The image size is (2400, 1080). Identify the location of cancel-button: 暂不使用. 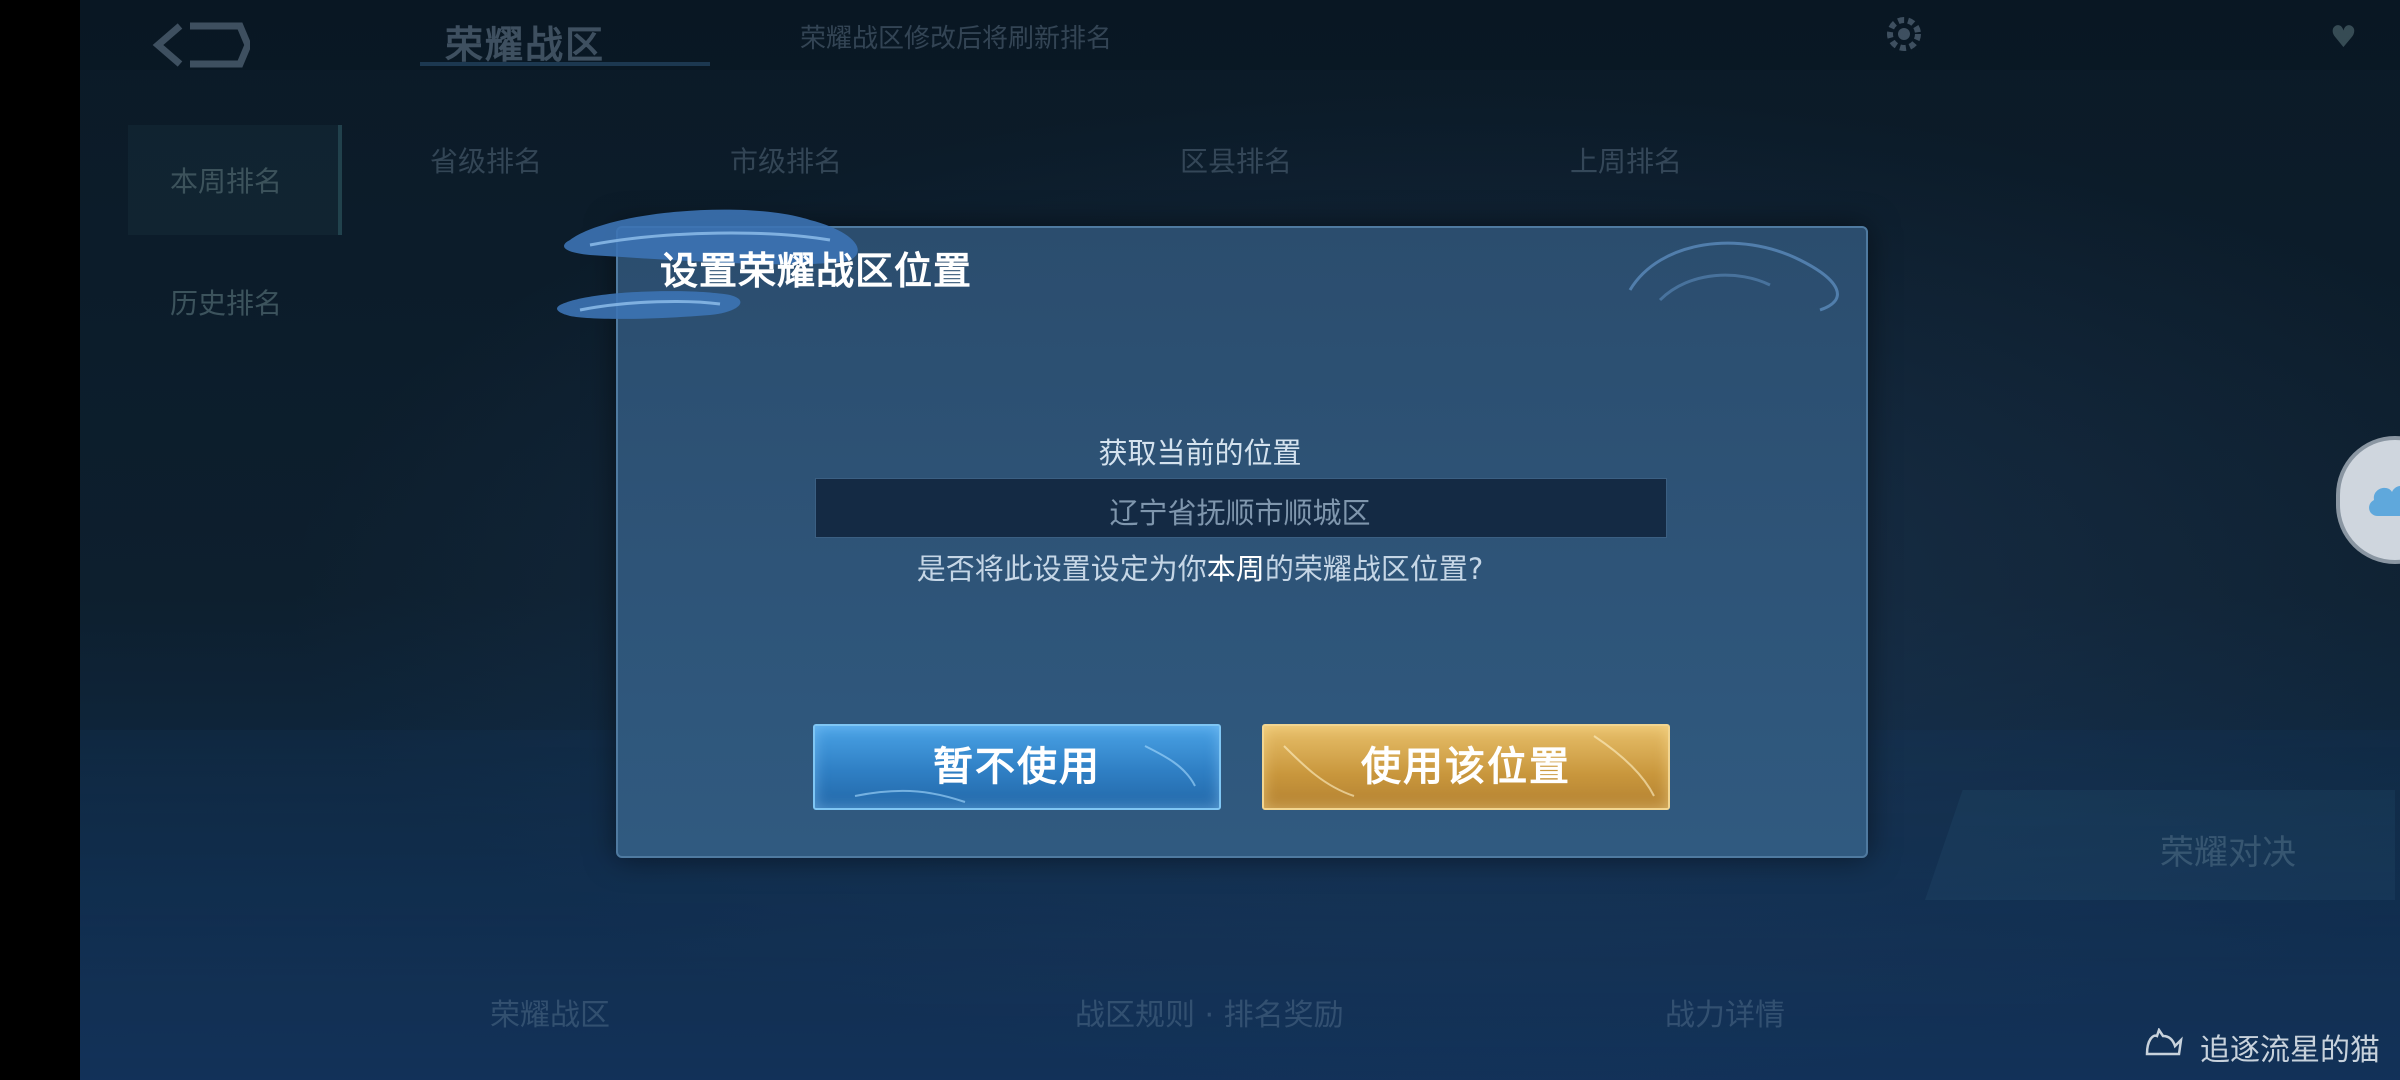
(1017, 767).